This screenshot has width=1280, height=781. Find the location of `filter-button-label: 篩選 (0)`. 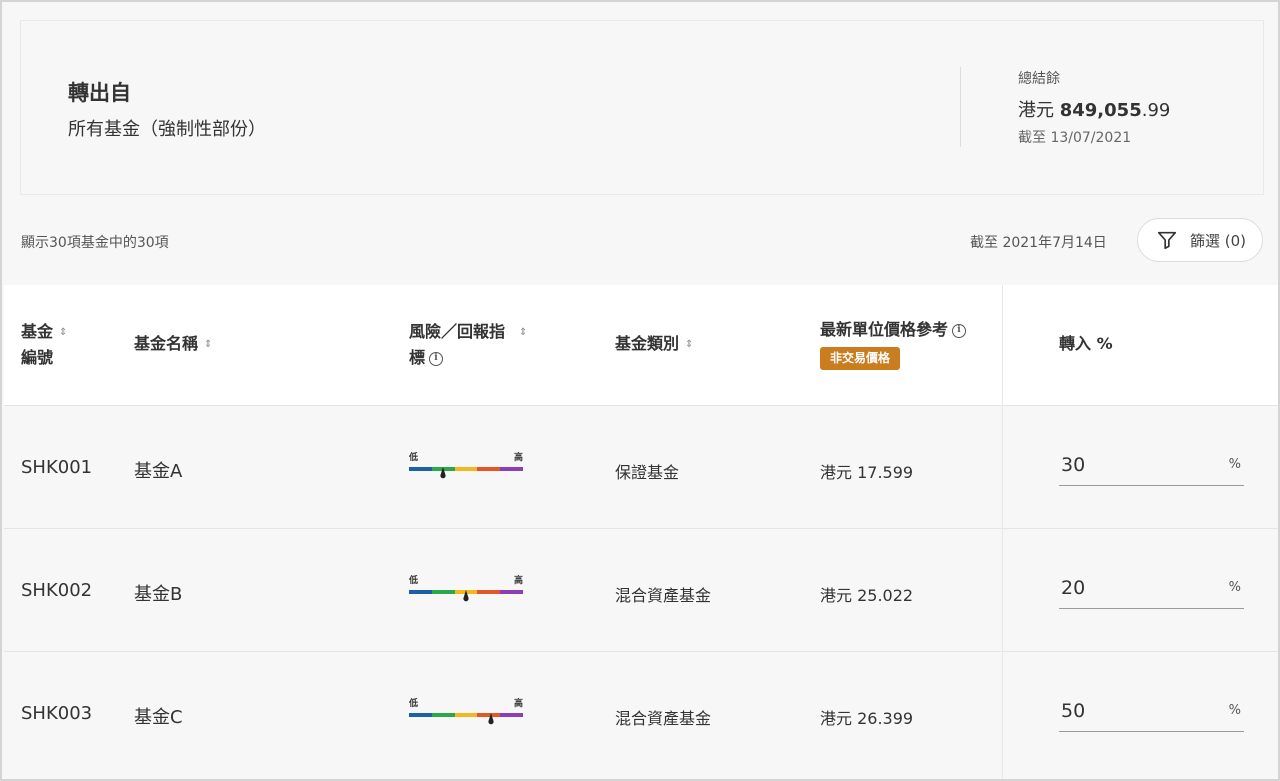

filter-button-label: 篩選 (0) is located at coordinates (1218, 240).